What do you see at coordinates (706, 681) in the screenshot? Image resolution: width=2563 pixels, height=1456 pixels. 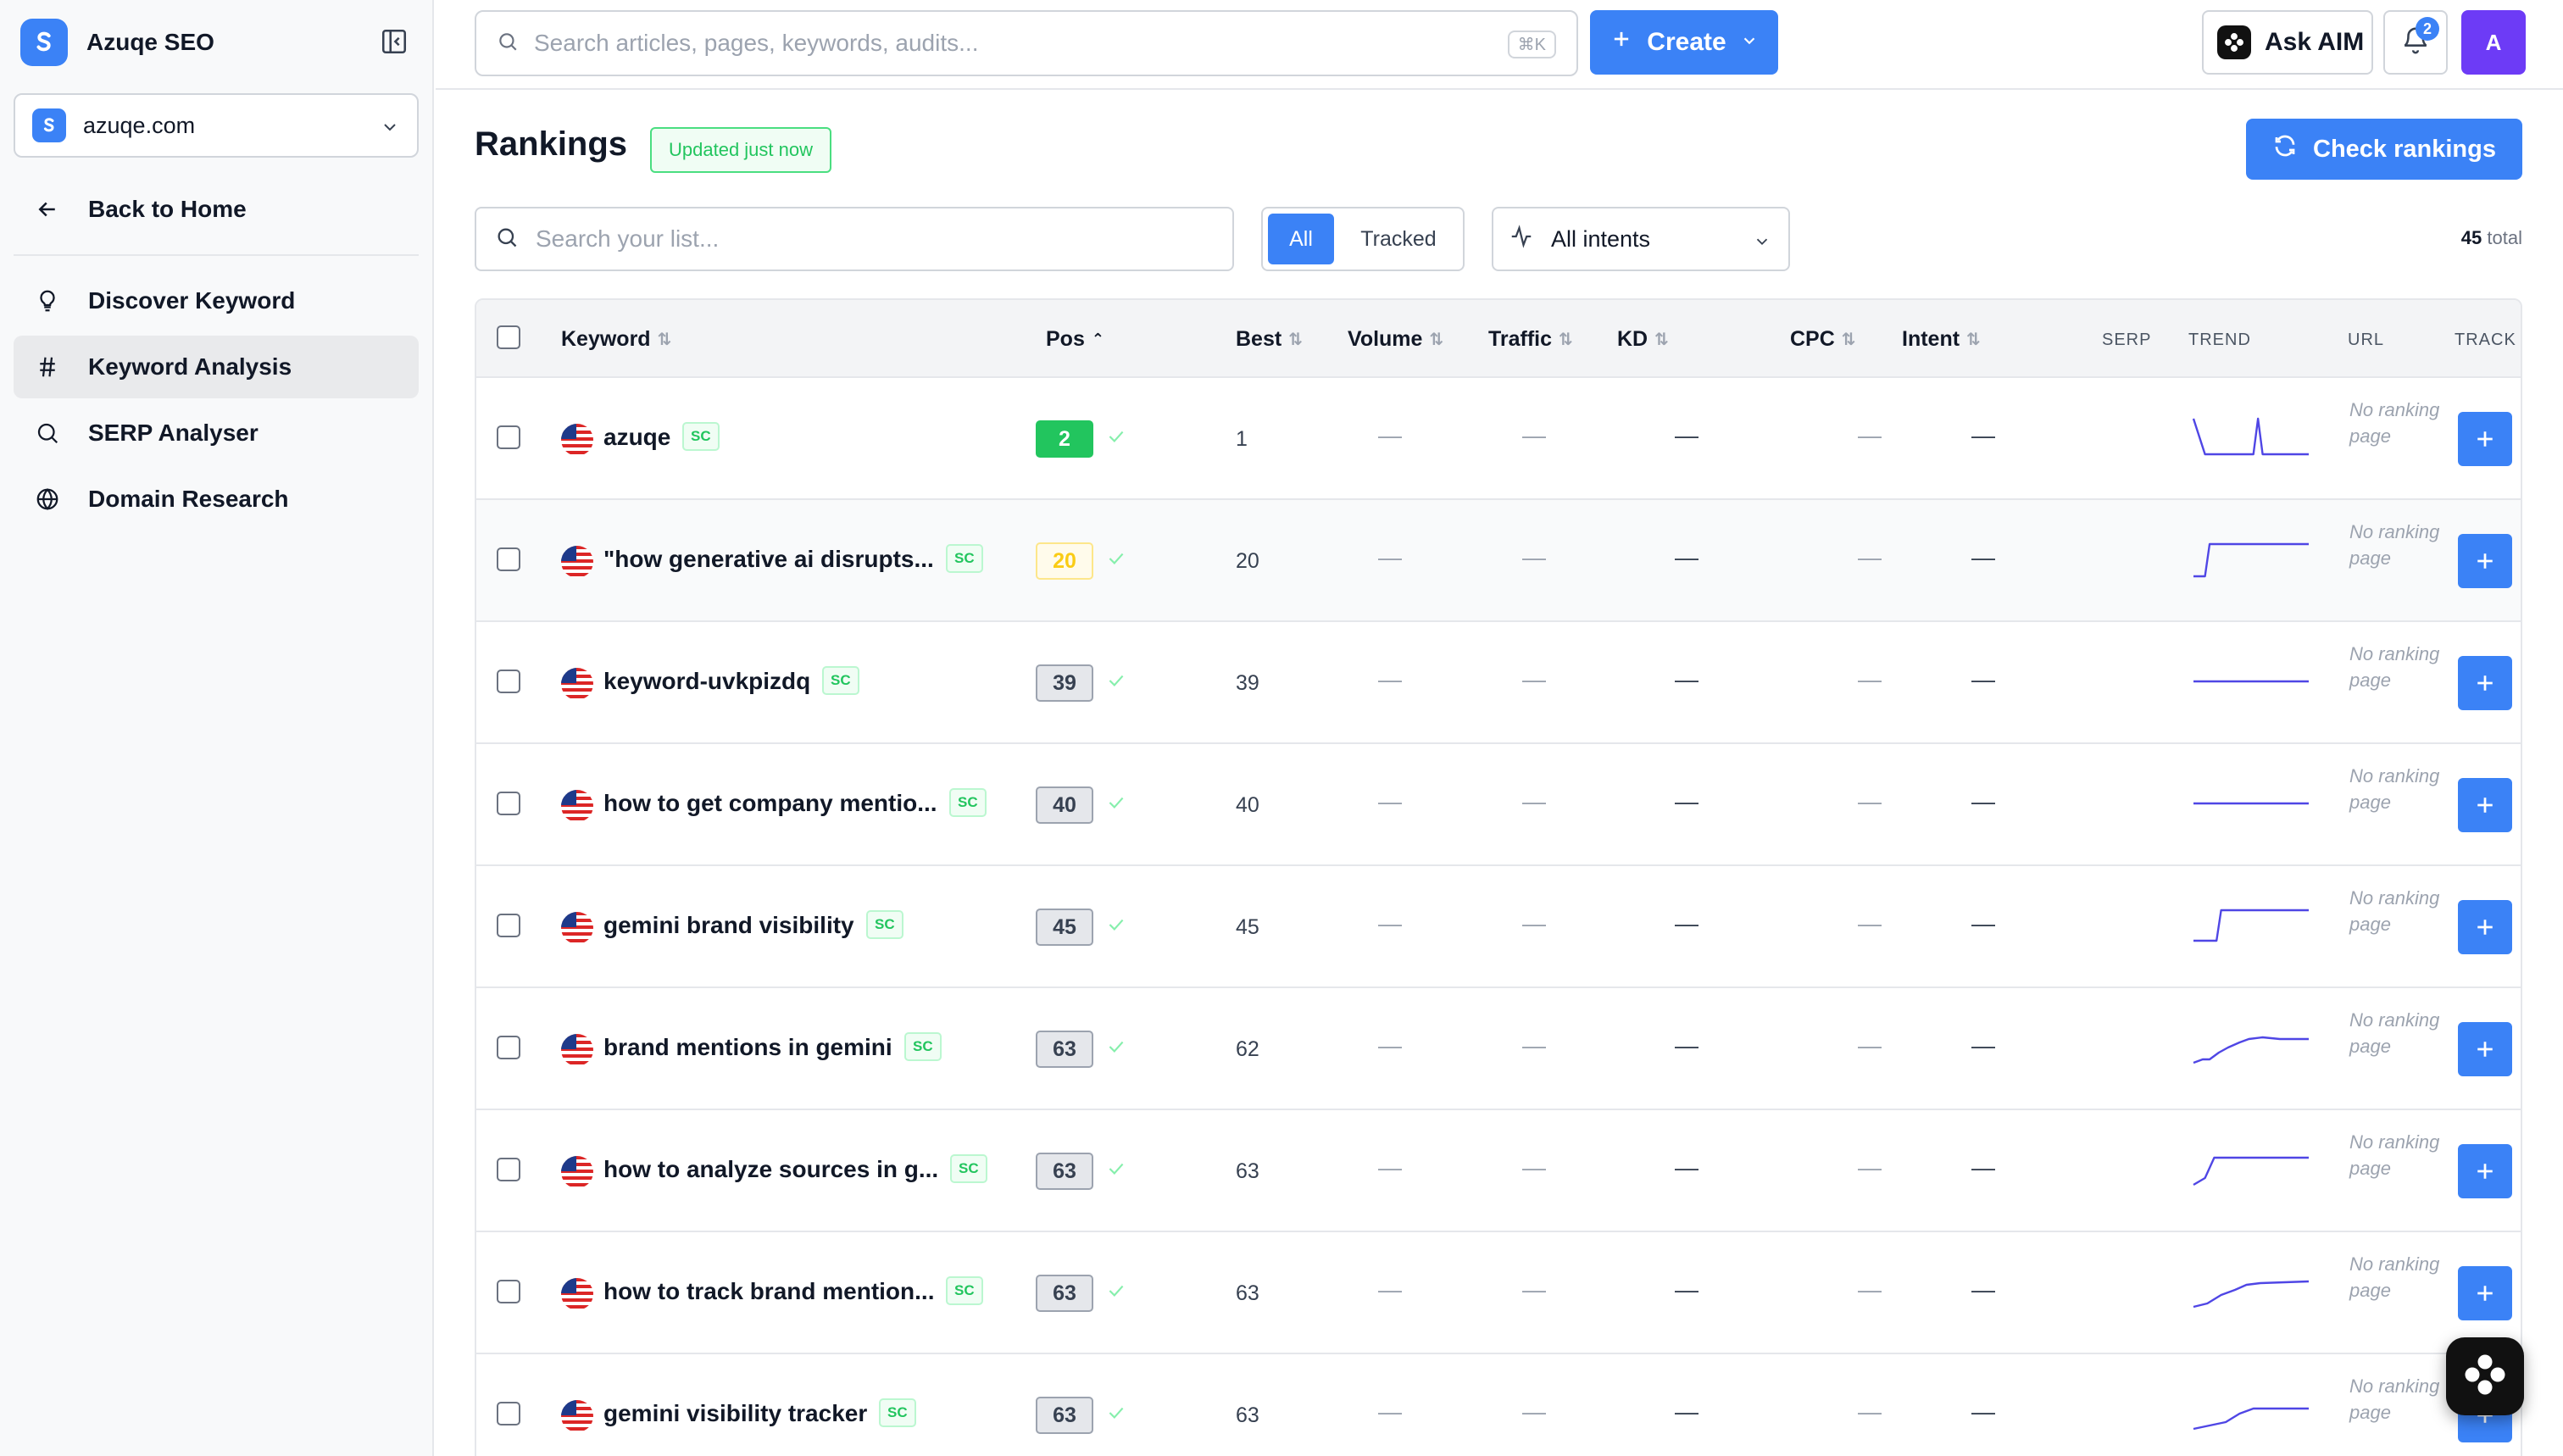 I see `keyword-text: keyword-uvkpizdq` at bounding box center [706, 681].